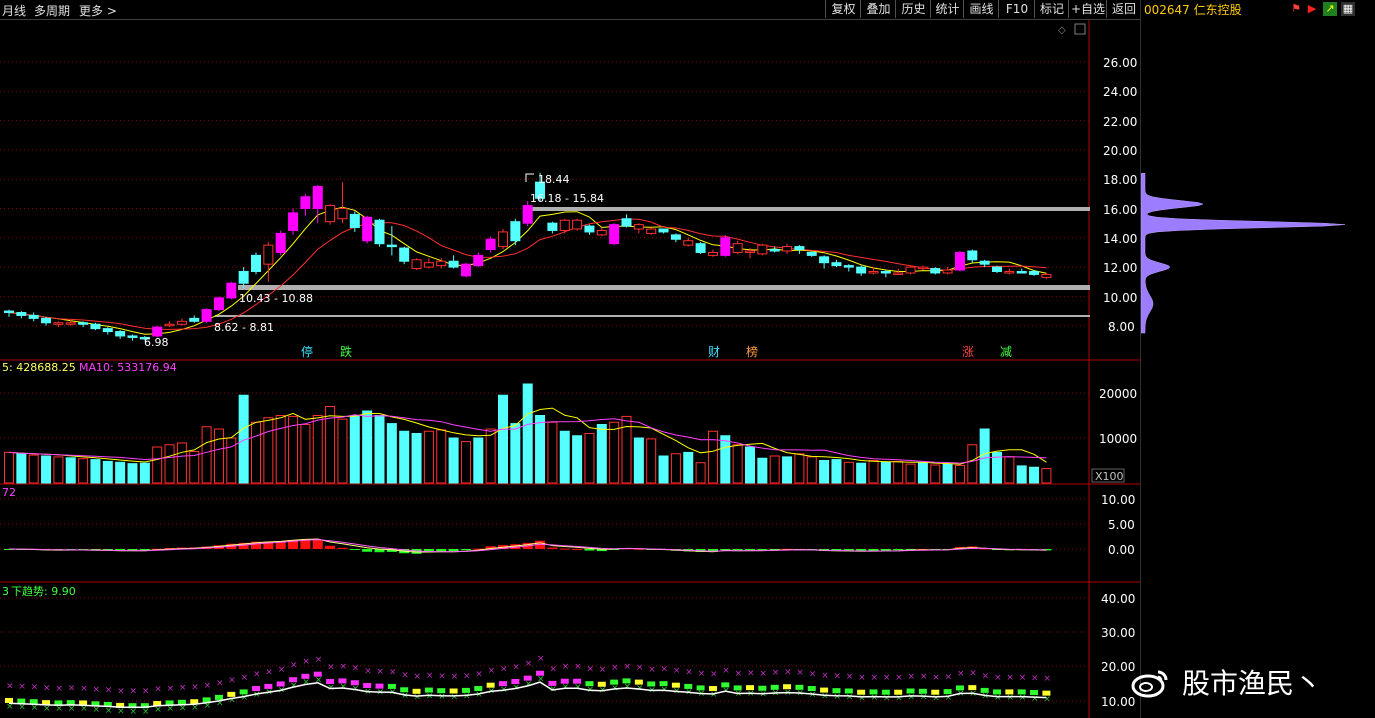 Image resolution: width=1375 pixels, height=718 pixels. I want to click on diamond-icon: ◇, so click(1062, 30).